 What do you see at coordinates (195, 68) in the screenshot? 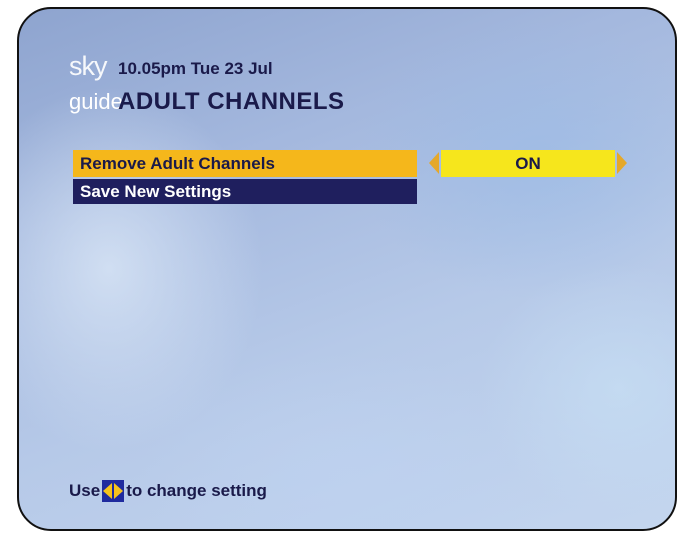
I see `clock-date: 10.05pm Tue 23 Jul` at bounding box center [195, 68].